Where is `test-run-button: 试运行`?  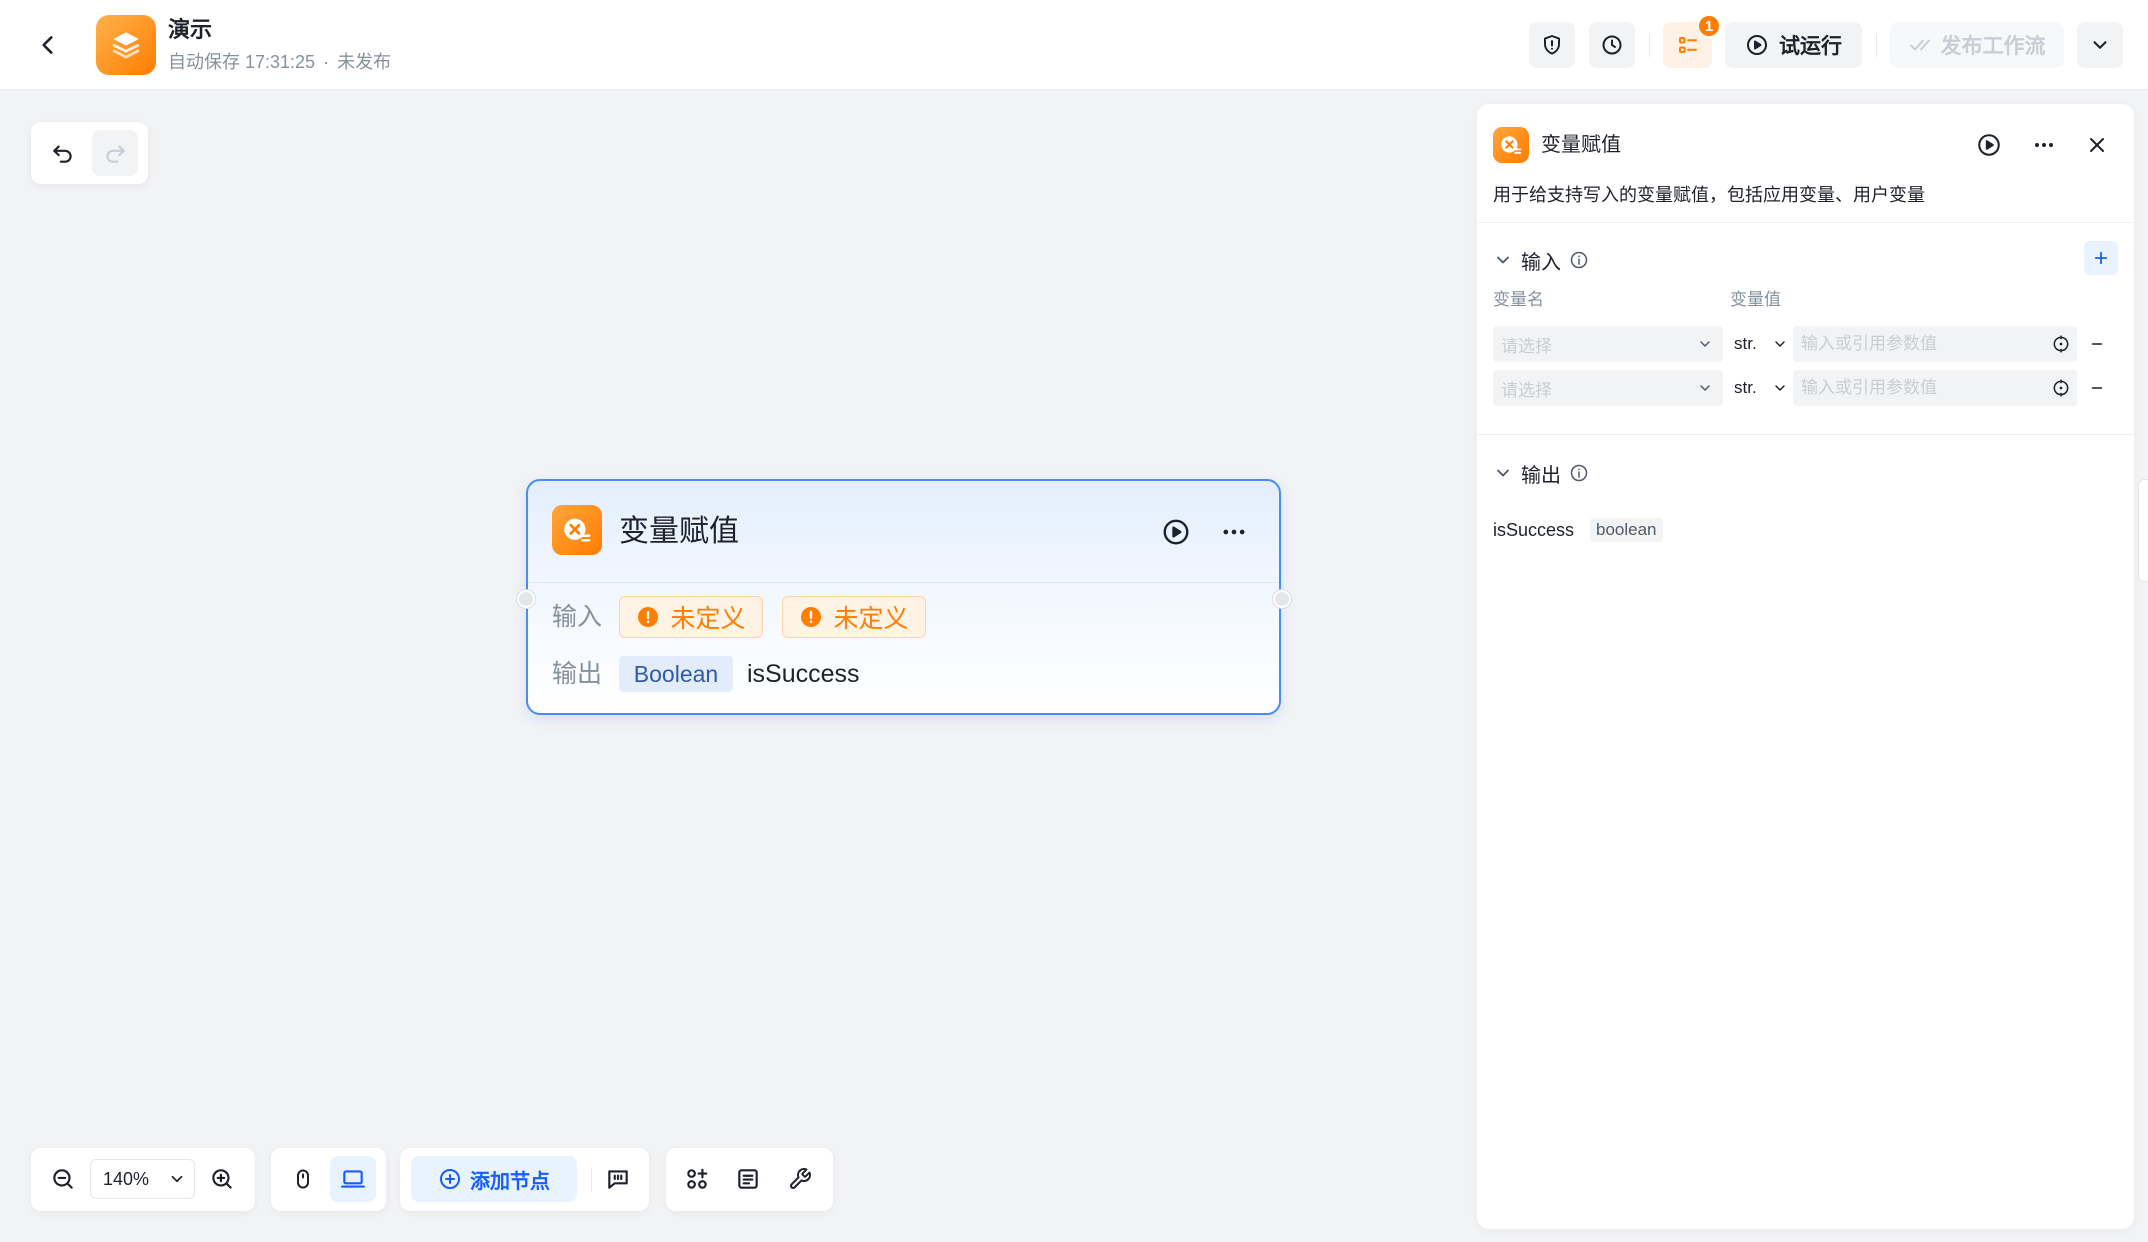 test-run-button: 试运行 is located at coordinates (1793, 45).